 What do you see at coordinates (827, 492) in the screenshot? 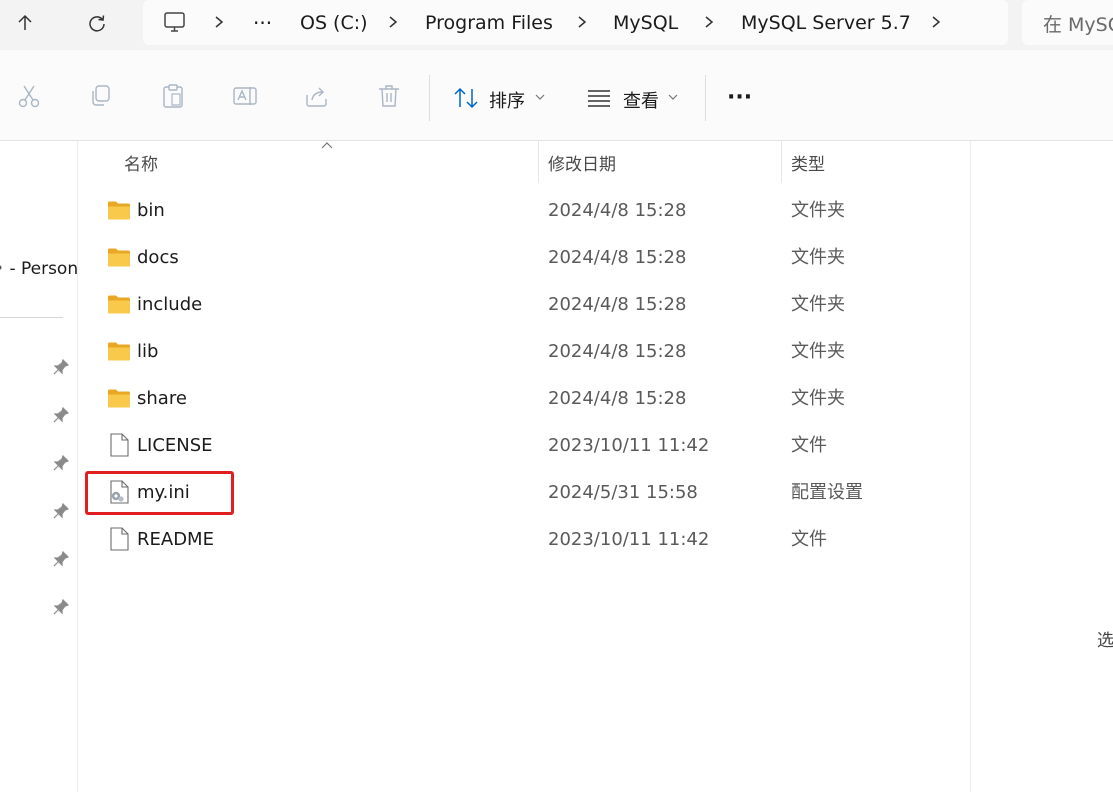
I see `file-type: 配置设置` at bounding box center [827, 492].